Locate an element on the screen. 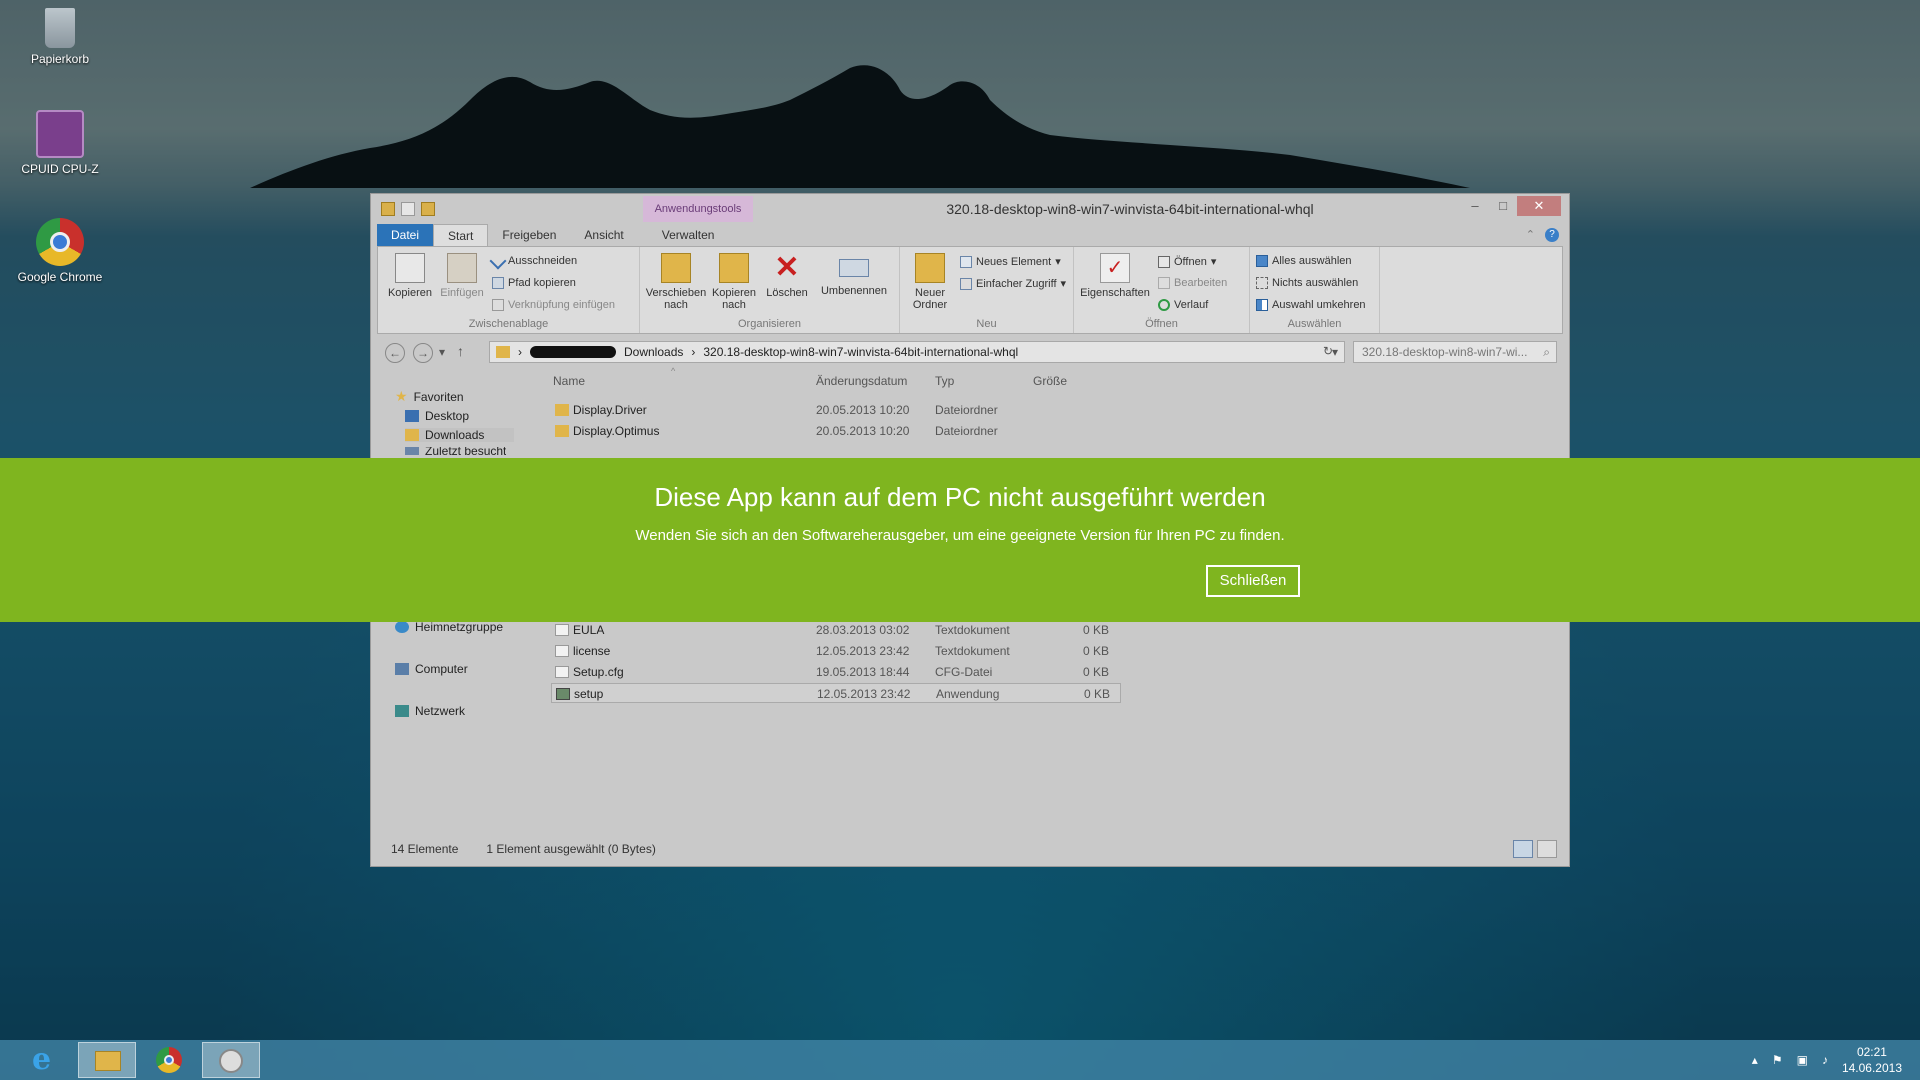 This screenshot has width=1920, height=1080. desktop-icon-recycle-bin: Papierkorb is located at coordinates (60, 37).